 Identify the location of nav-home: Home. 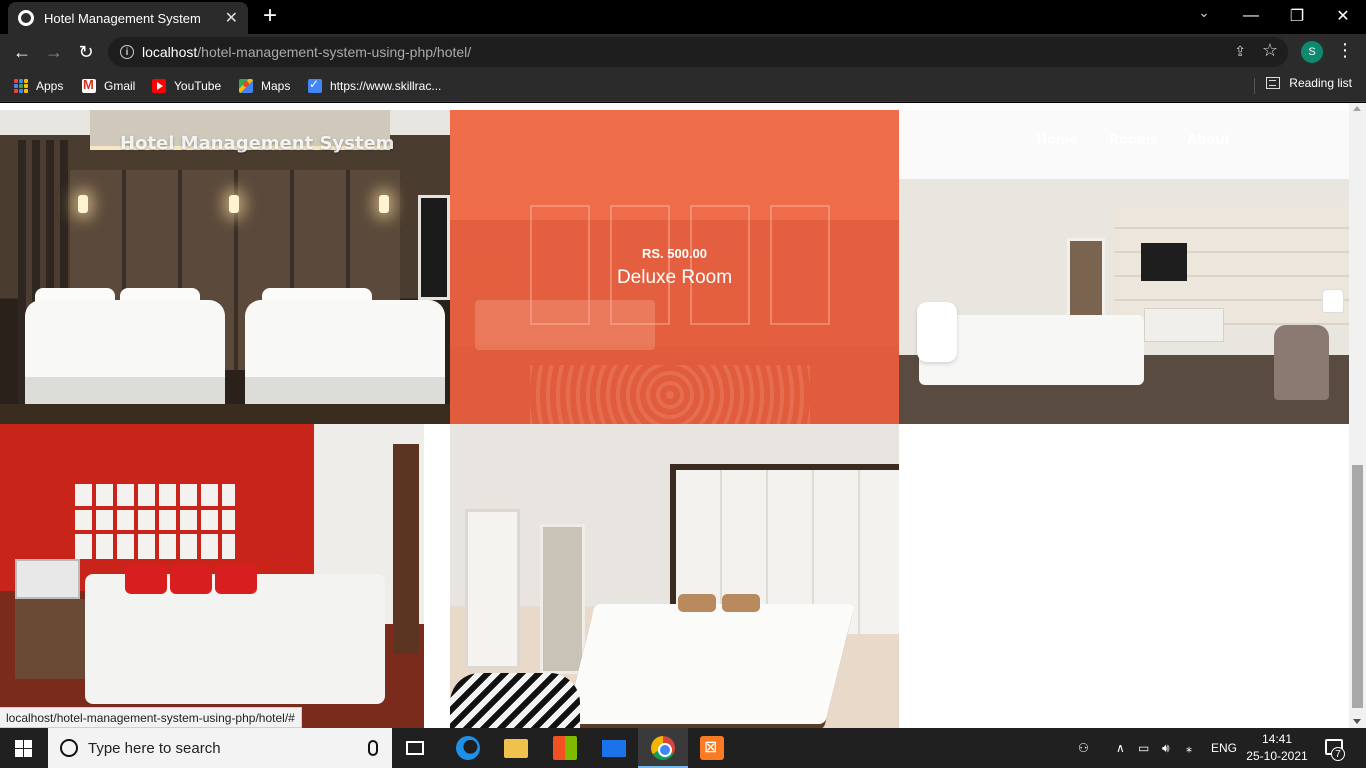
(1057, 140).